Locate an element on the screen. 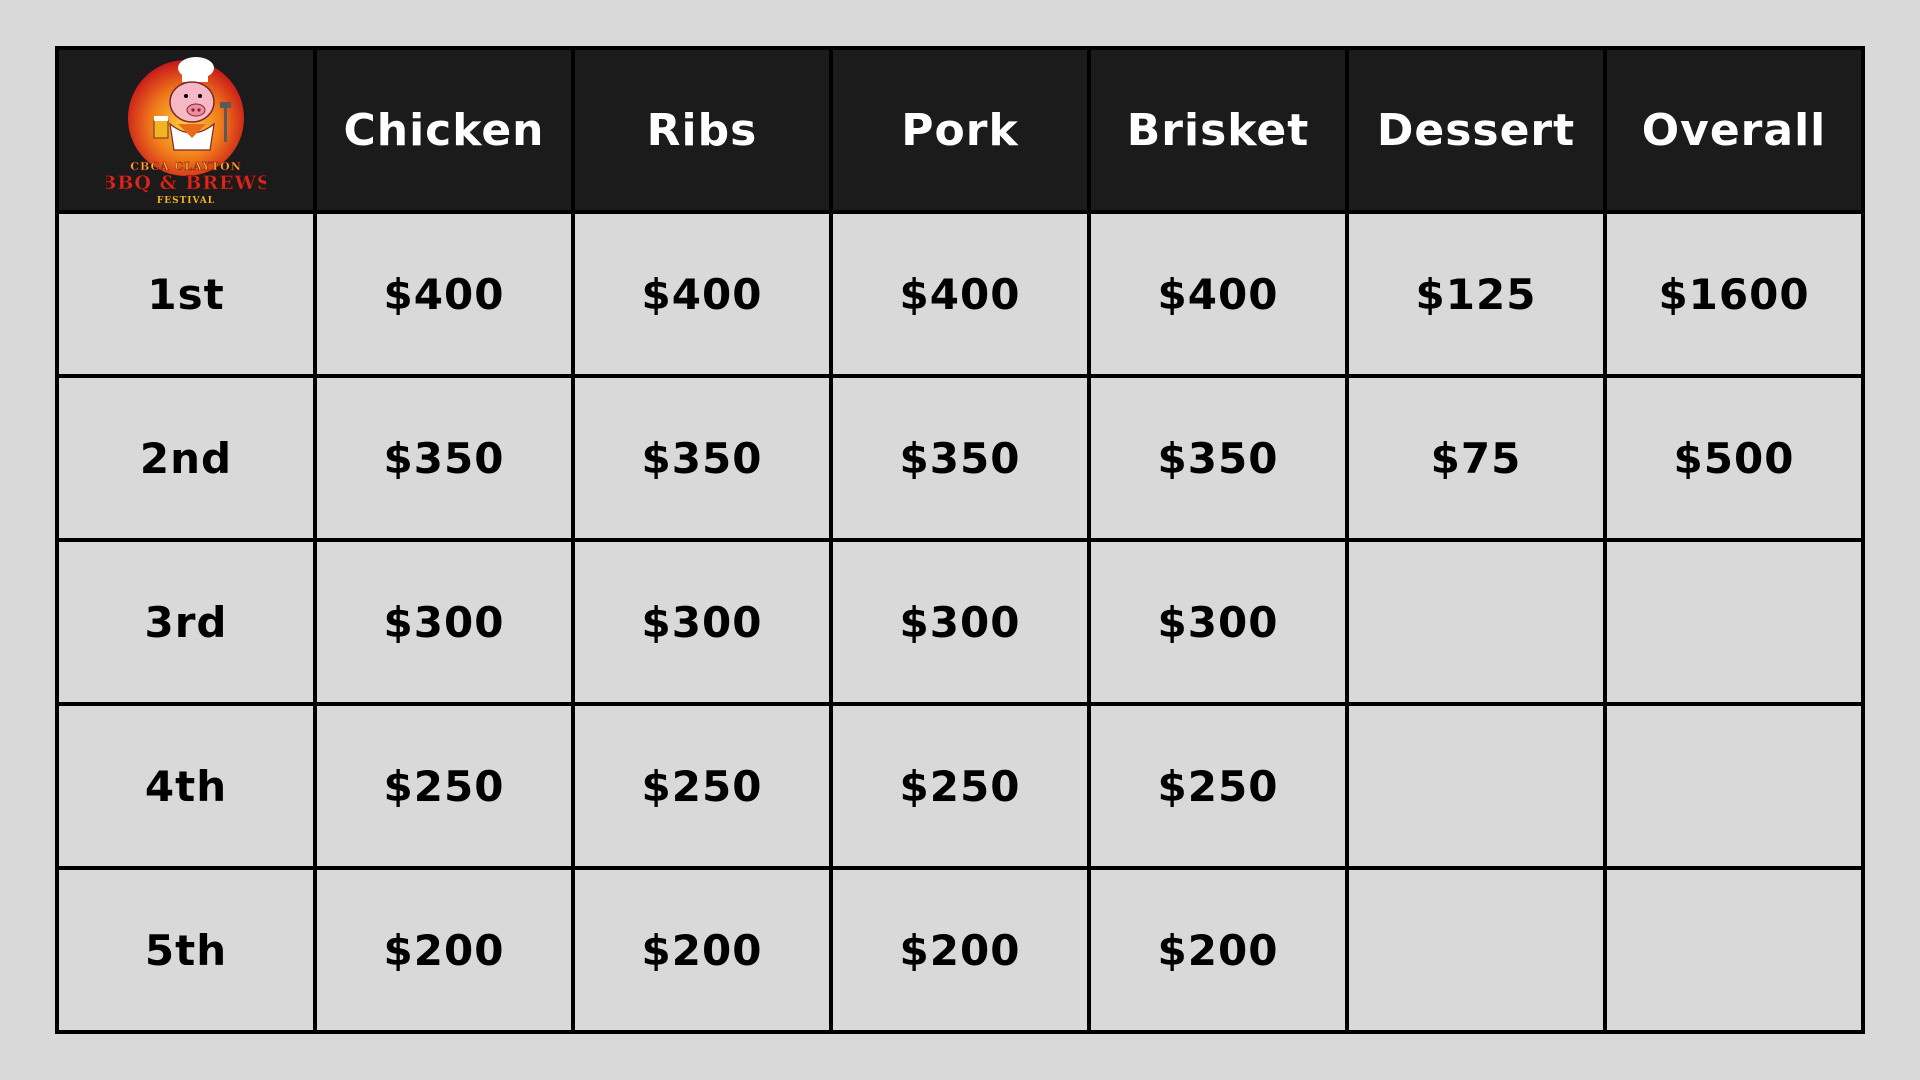  column-header-brisket: Brisket is located at coordinates (1218, 130).